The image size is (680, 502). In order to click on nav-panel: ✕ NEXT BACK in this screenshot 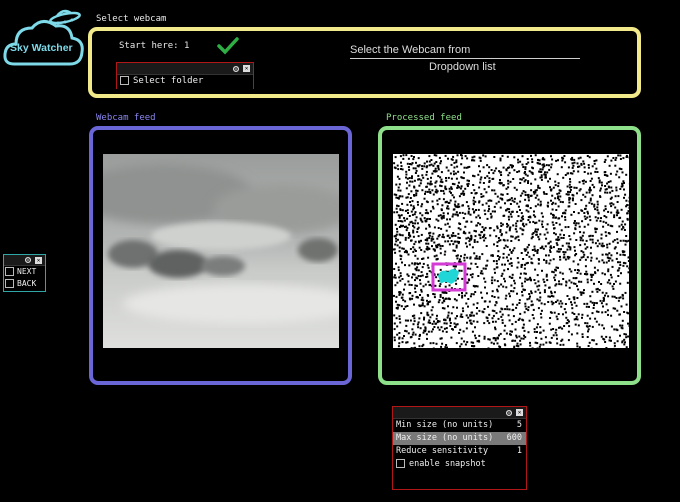, I will do `click(24, 273)`.